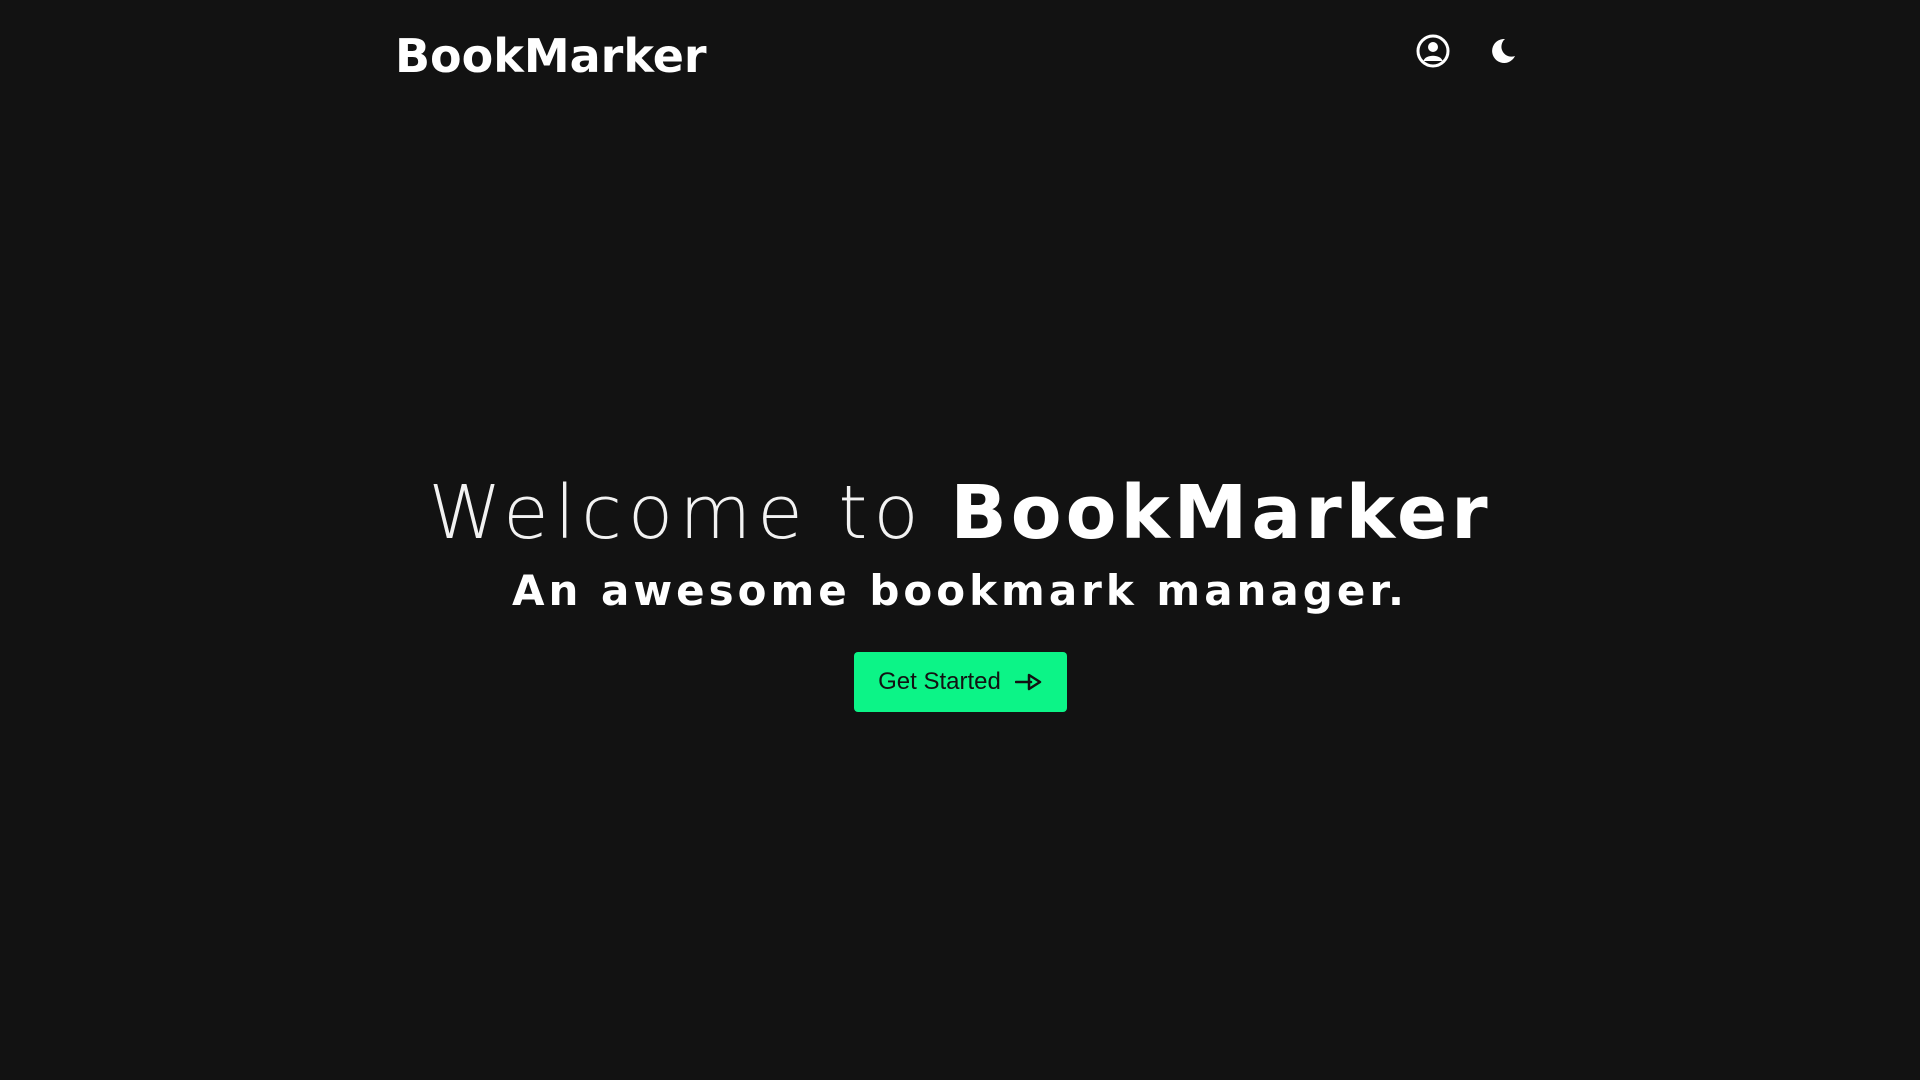  I want to click on hero-subtitle: An awesome bookmark manager., so click(960, 590).